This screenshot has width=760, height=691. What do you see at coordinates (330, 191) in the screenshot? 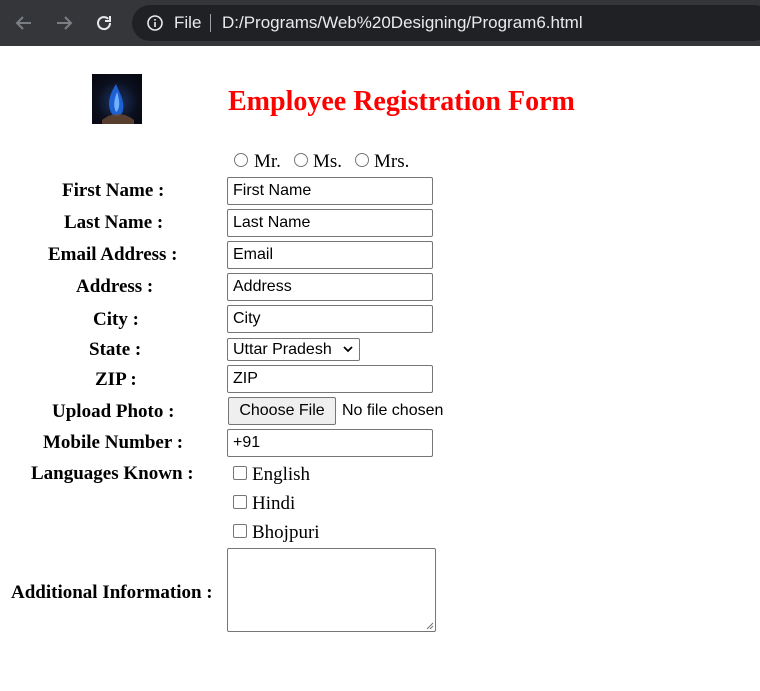
I see `first-name-input: First Name` at bounding box center [330, 191].